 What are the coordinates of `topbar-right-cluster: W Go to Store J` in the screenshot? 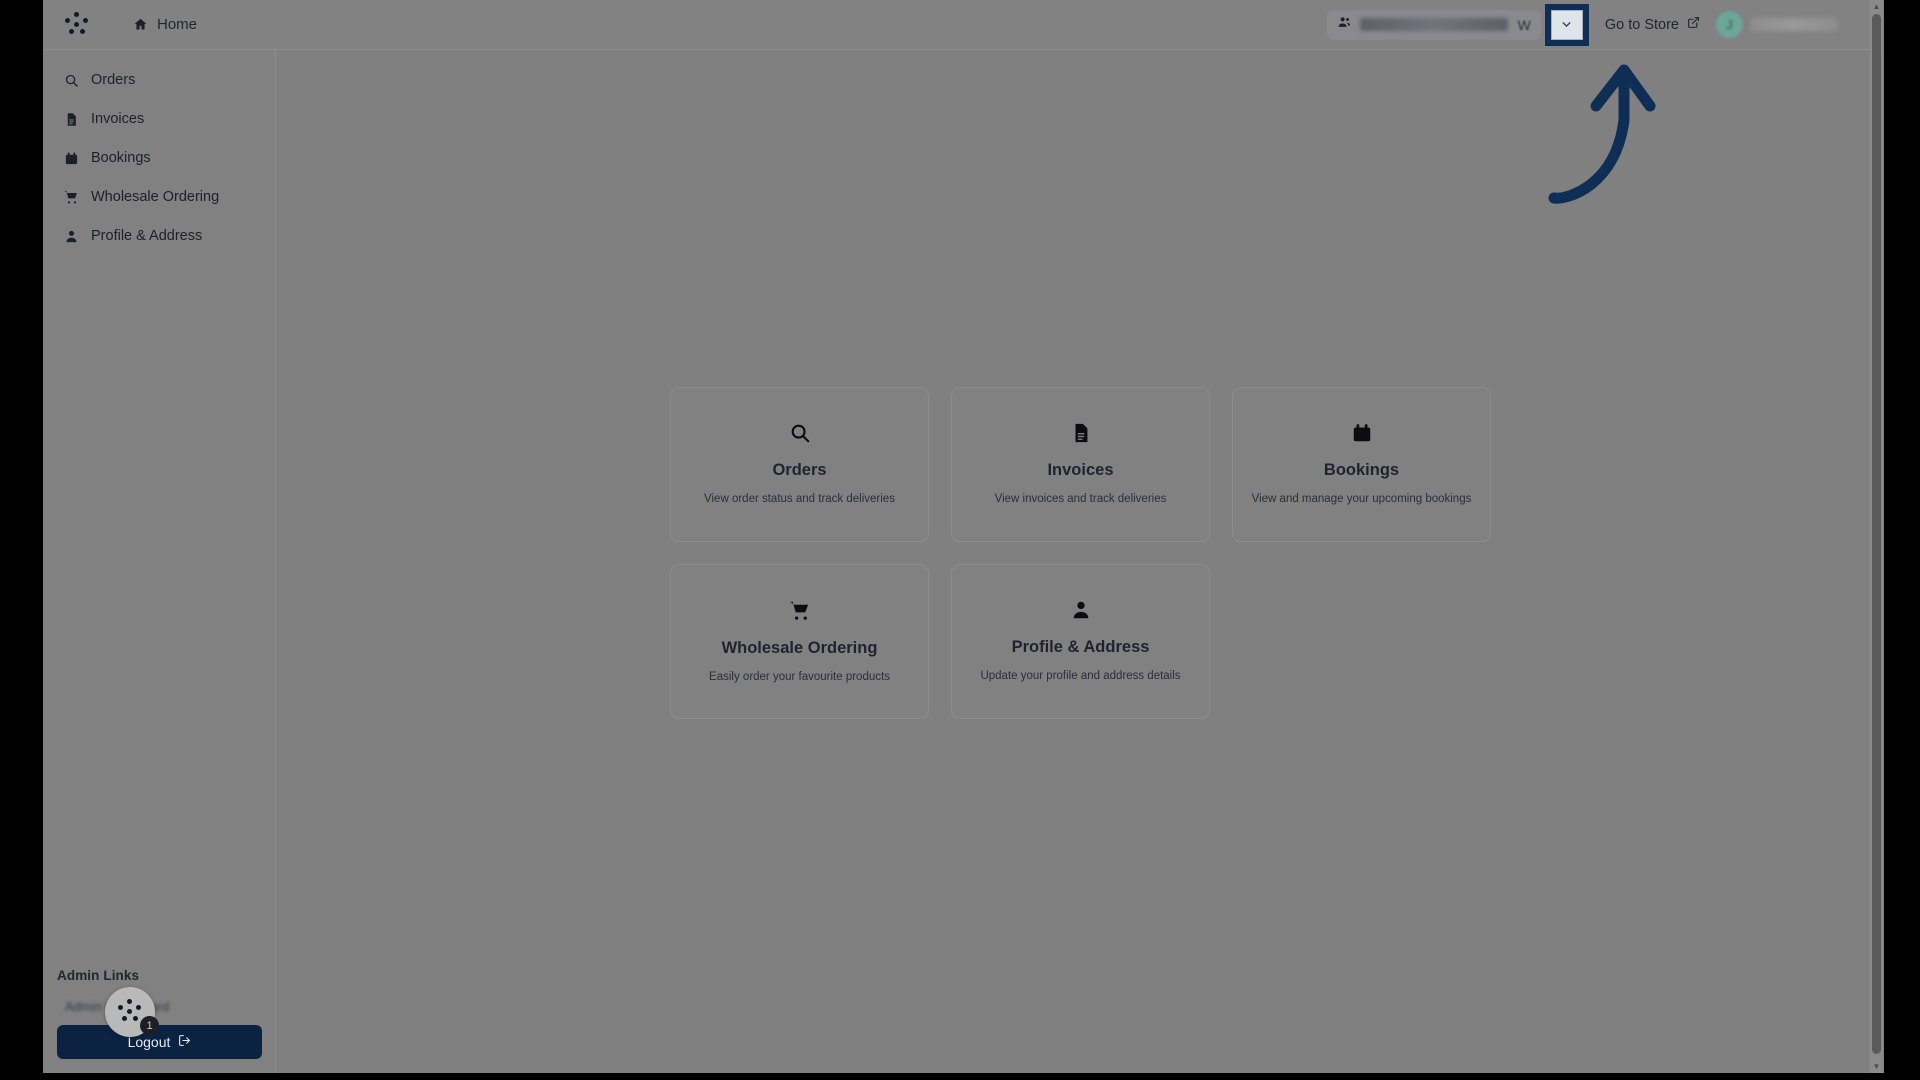 It's located at (1605, 24).